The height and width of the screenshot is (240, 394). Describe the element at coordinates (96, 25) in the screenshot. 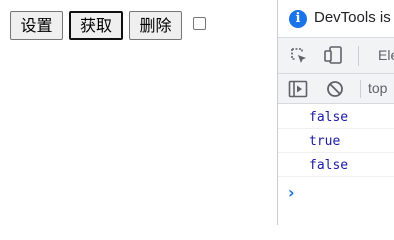

I see `get-button: 获取` at that location.